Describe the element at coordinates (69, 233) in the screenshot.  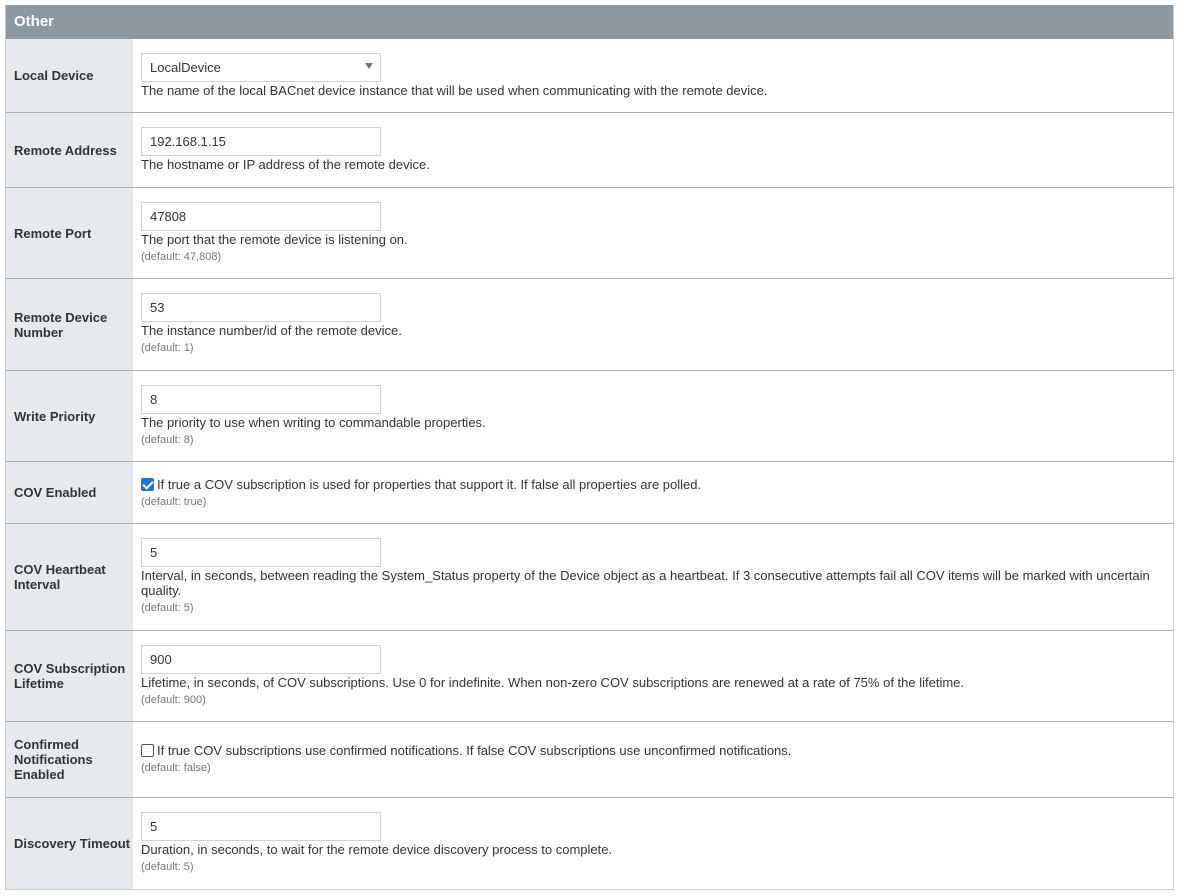
I see `field-label: Remote Port` at that location.